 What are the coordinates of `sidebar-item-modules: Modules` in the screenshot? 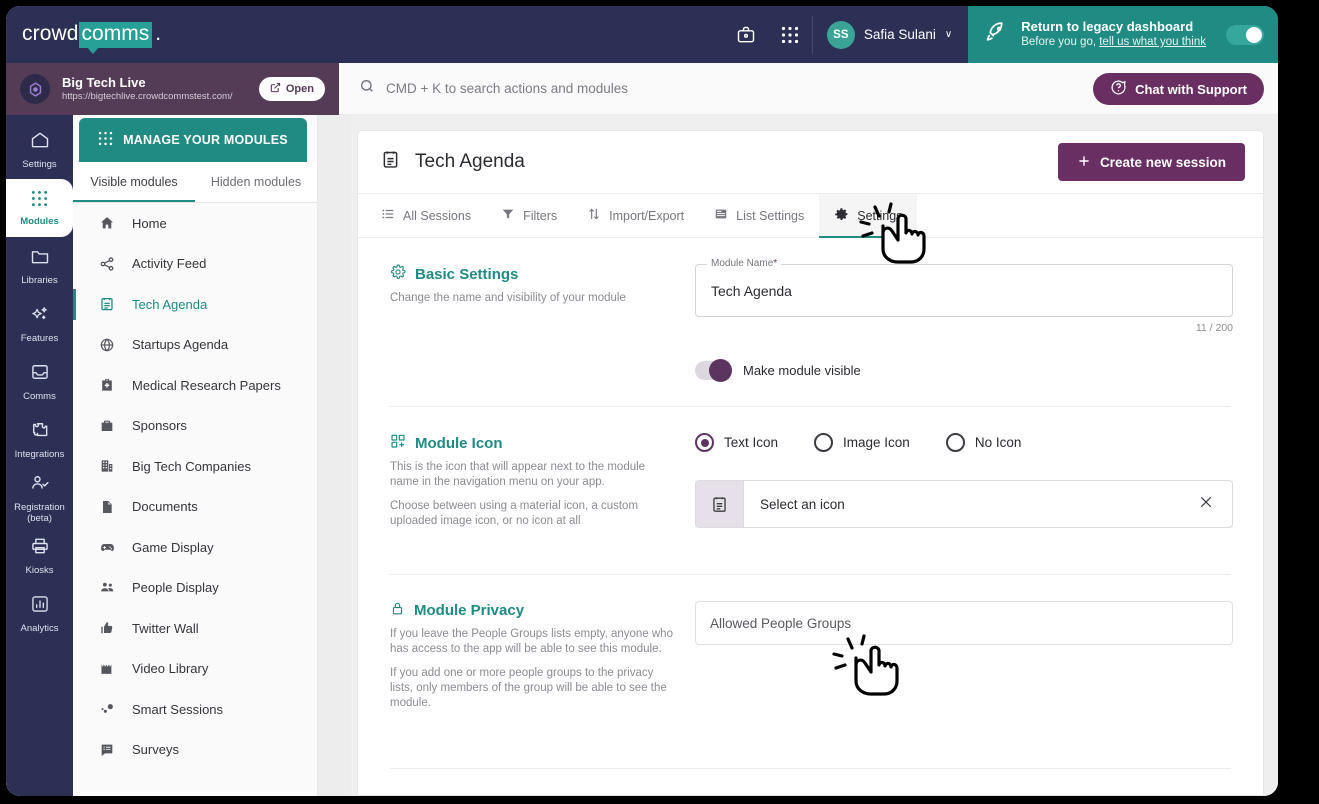 It's located at (39, 202).